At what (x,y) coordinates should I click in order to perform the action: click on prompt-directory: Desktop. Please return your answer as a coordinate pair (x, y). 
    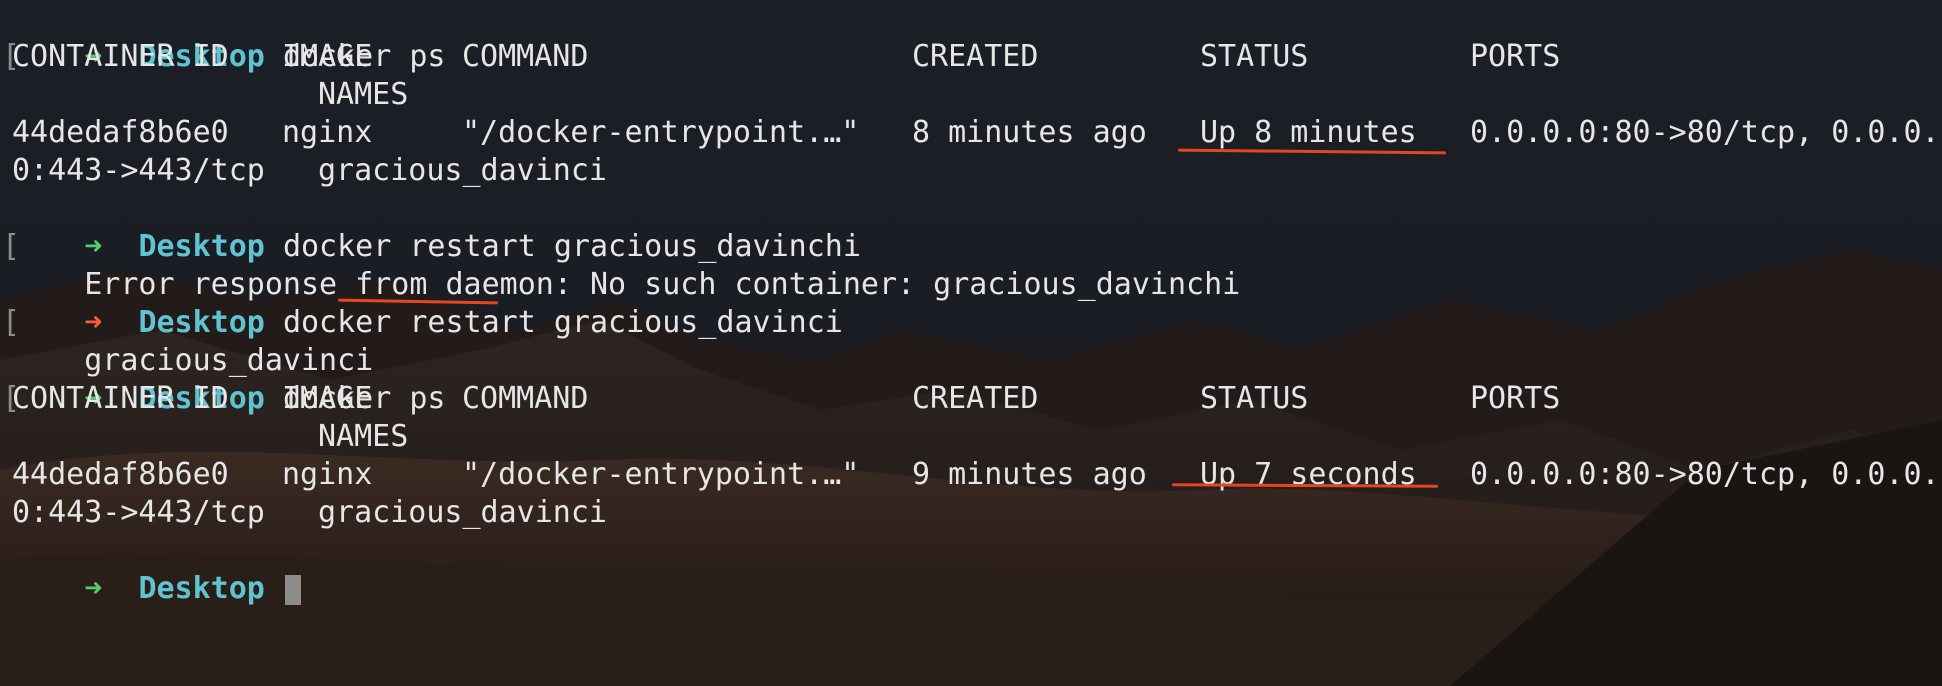
    Looking at the image, I should click on (201, 588).